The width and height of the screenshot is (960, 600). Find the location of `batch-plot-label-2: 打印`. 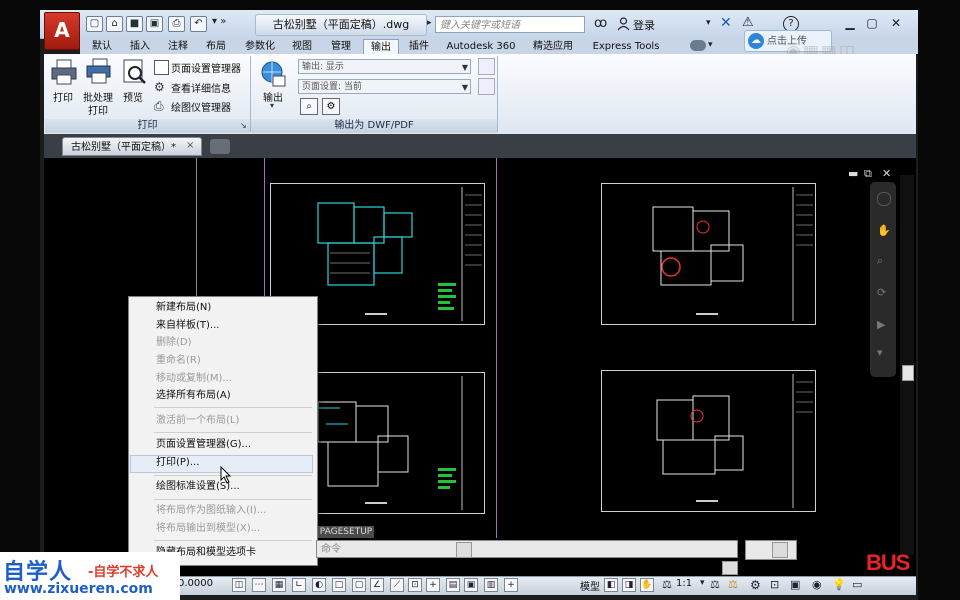

batch-plot-label-2: 打印 is located at coordinates (98, 109).